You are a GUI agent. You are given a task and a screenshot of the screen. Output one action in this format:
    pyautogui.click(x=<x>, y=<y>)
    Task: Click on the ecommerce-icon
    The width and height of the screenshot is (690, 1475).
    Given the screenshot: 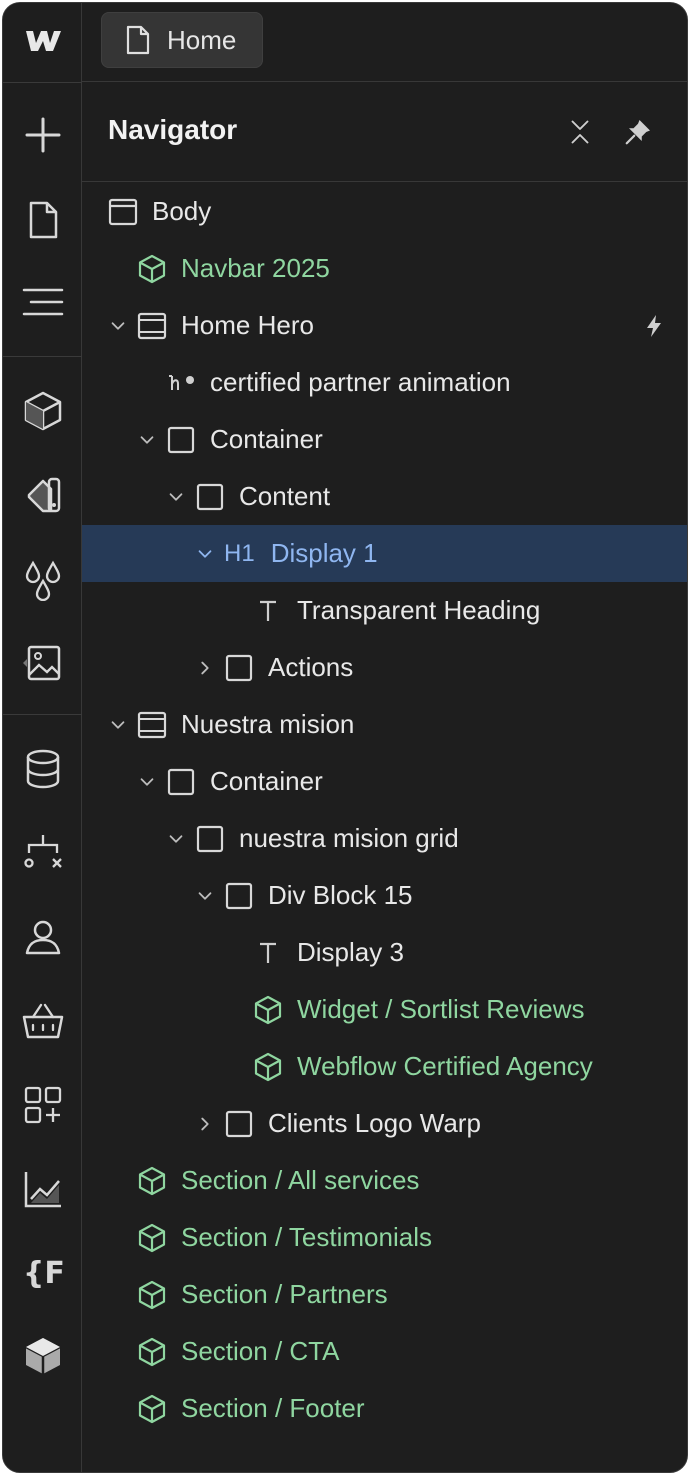 What is the action you would take?
    pyautogui.click(x=42, y=1021)
    